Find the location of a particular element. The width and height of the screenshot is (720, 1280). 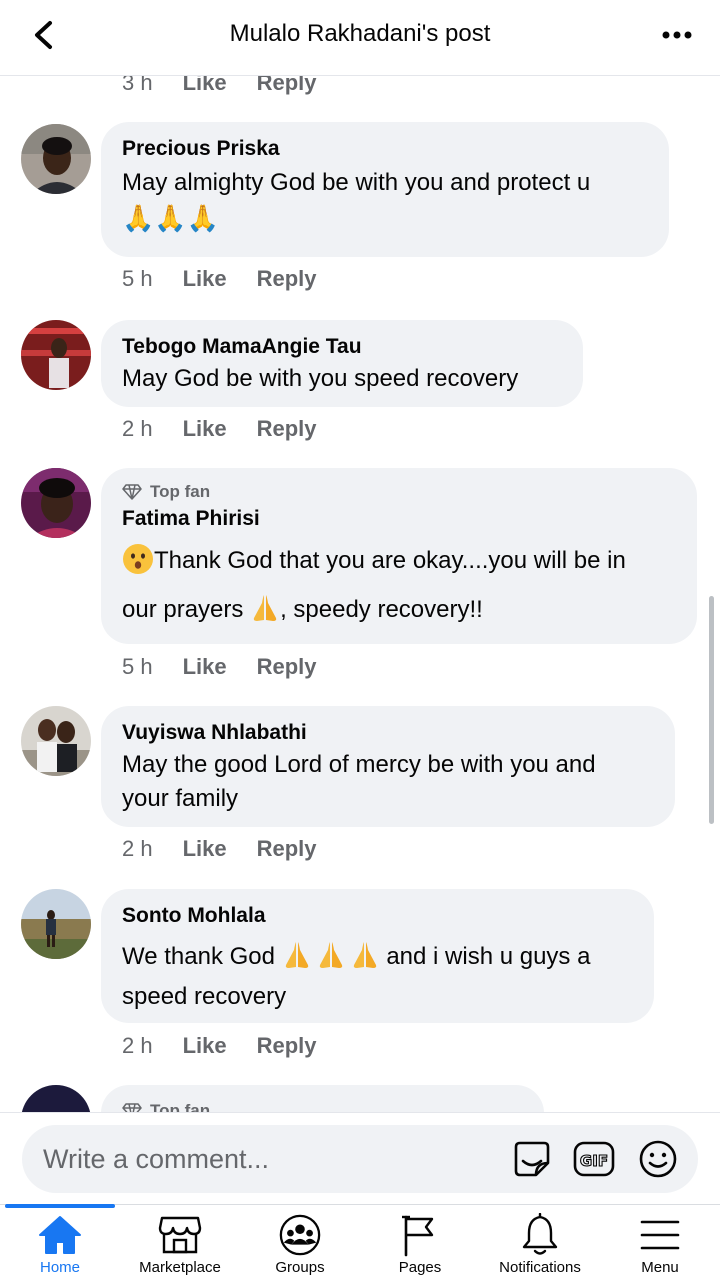

tab-label: Pages is located at coordinates (420, 1267).